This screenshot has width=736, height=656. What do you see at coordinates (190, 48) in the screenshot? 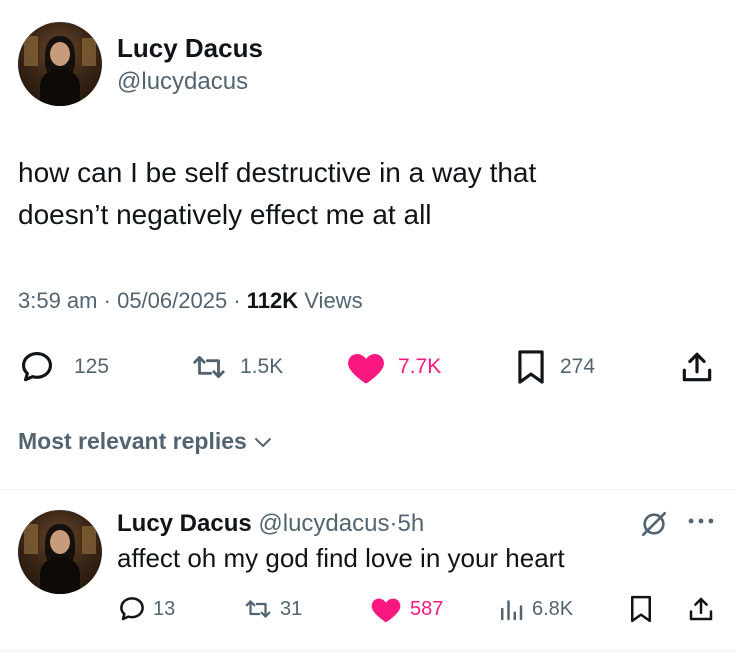
I see `author-name: Lucy Dacus` at bounding box center [190, 48].